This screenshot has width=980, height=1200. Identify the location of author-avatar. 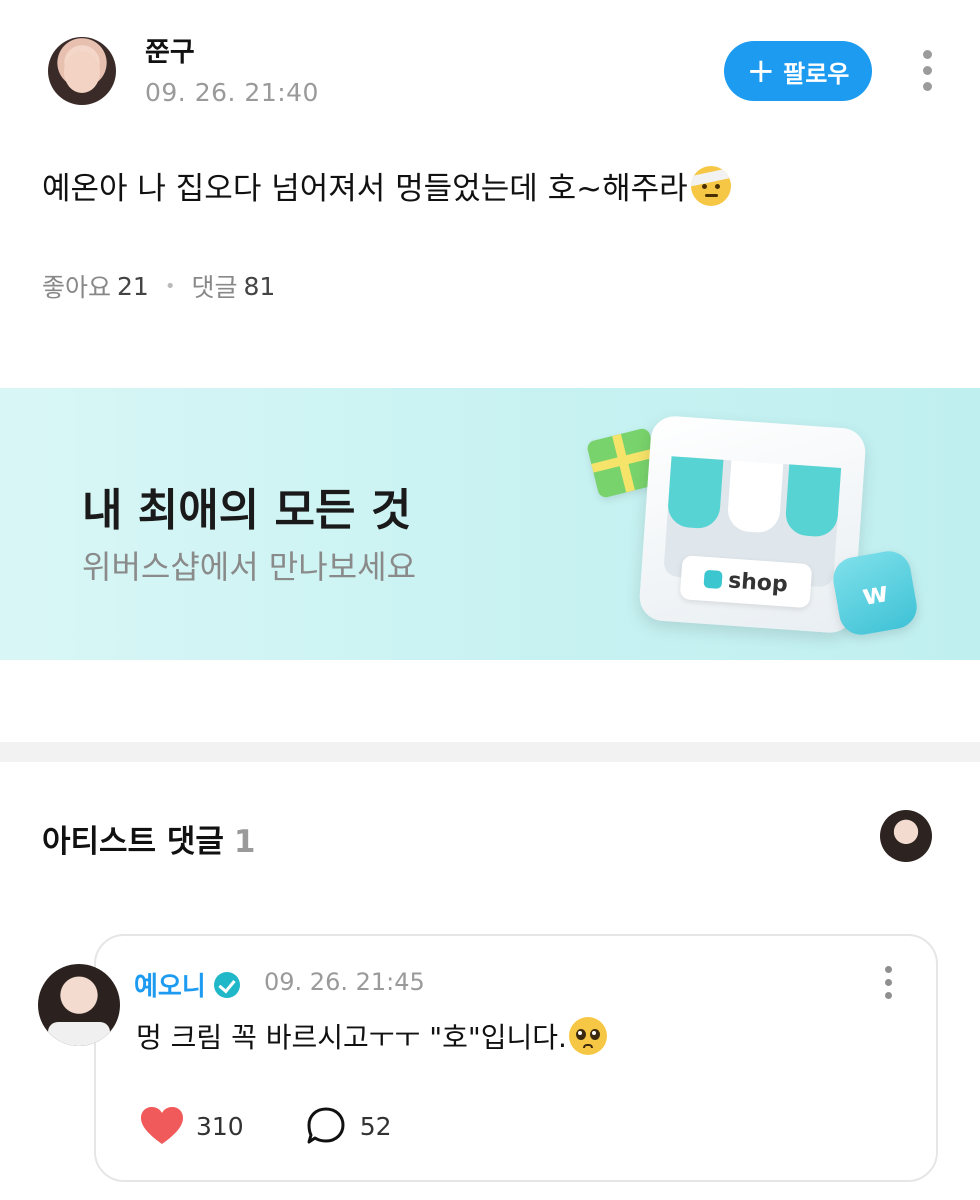
(82, 71).